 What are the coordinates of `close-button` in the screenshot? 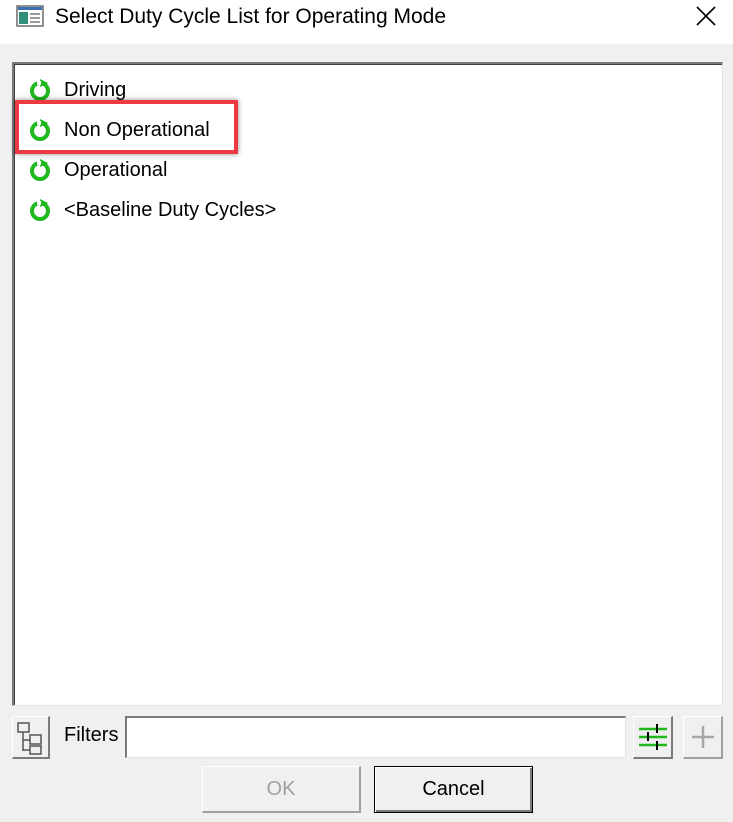 It's located at (705, 16).